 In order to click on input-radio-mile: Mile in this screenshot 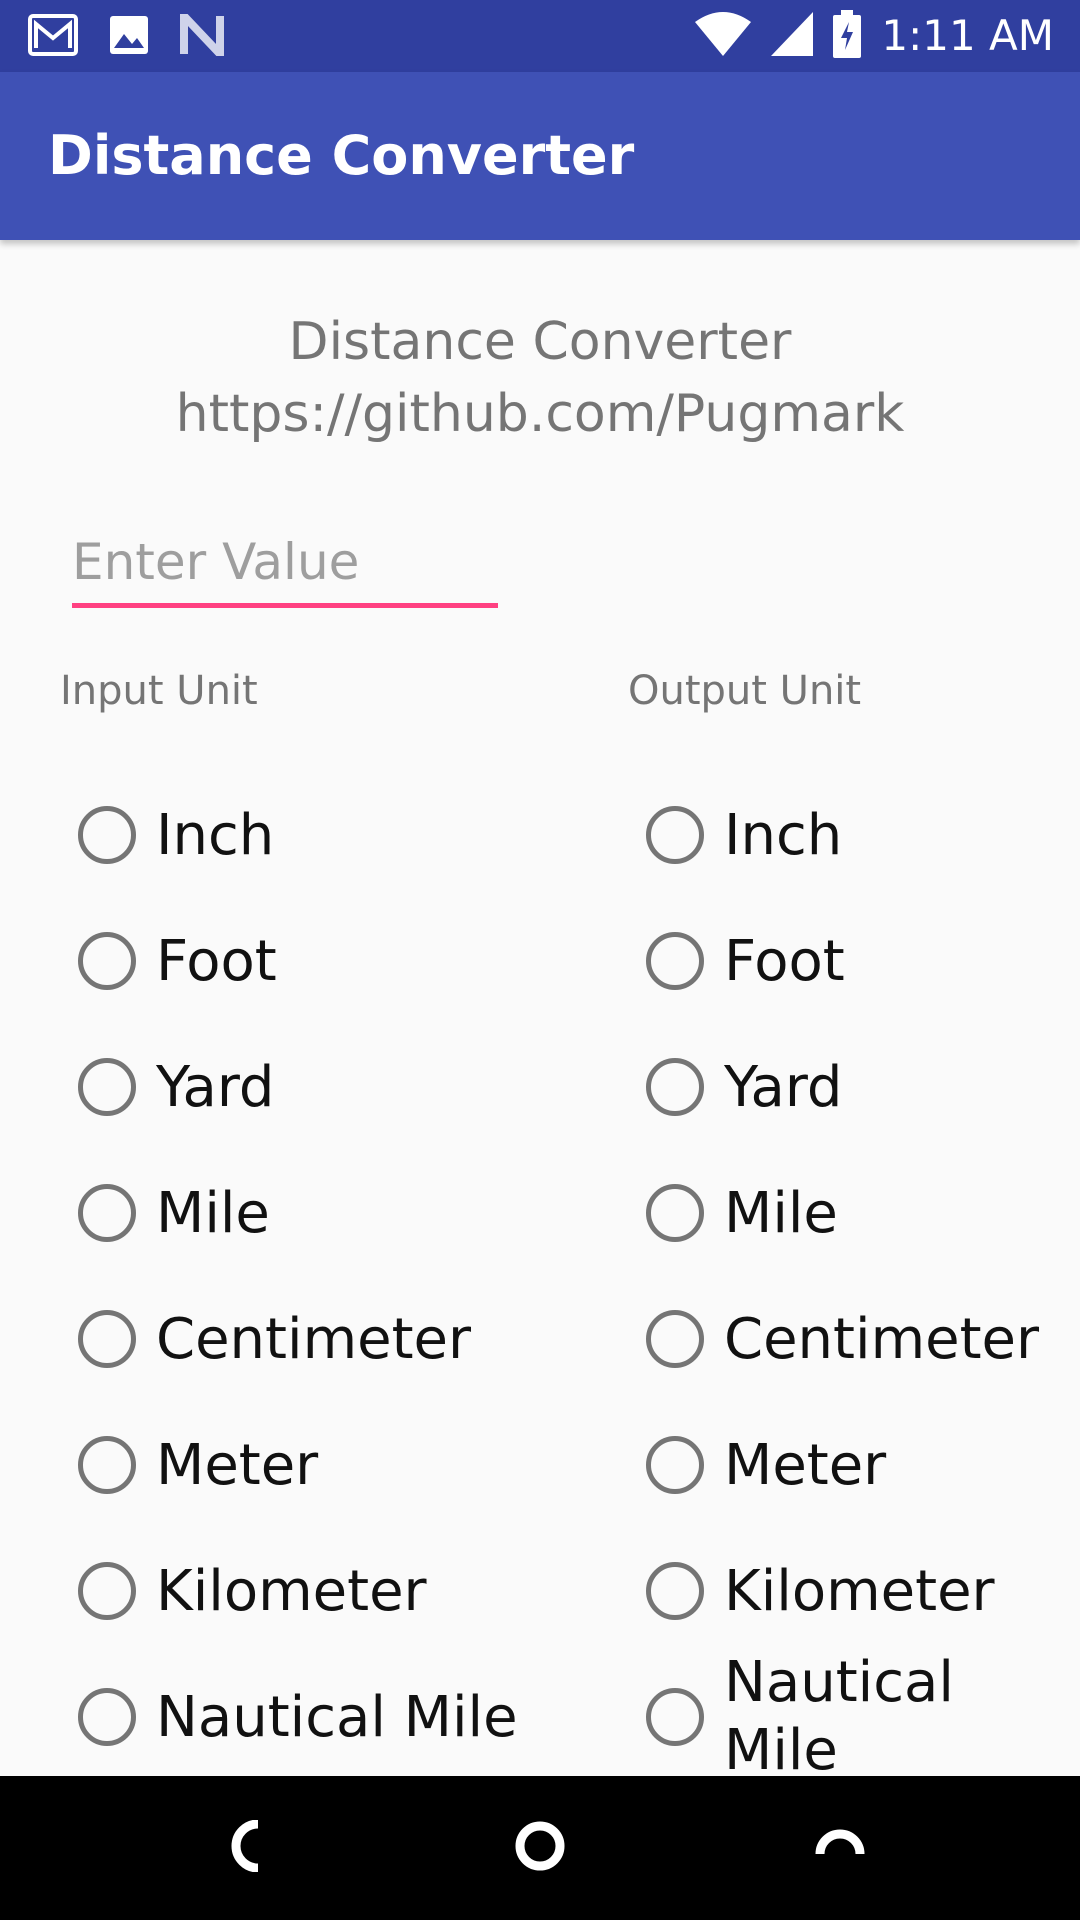, I will do `click(328, 1213)`.